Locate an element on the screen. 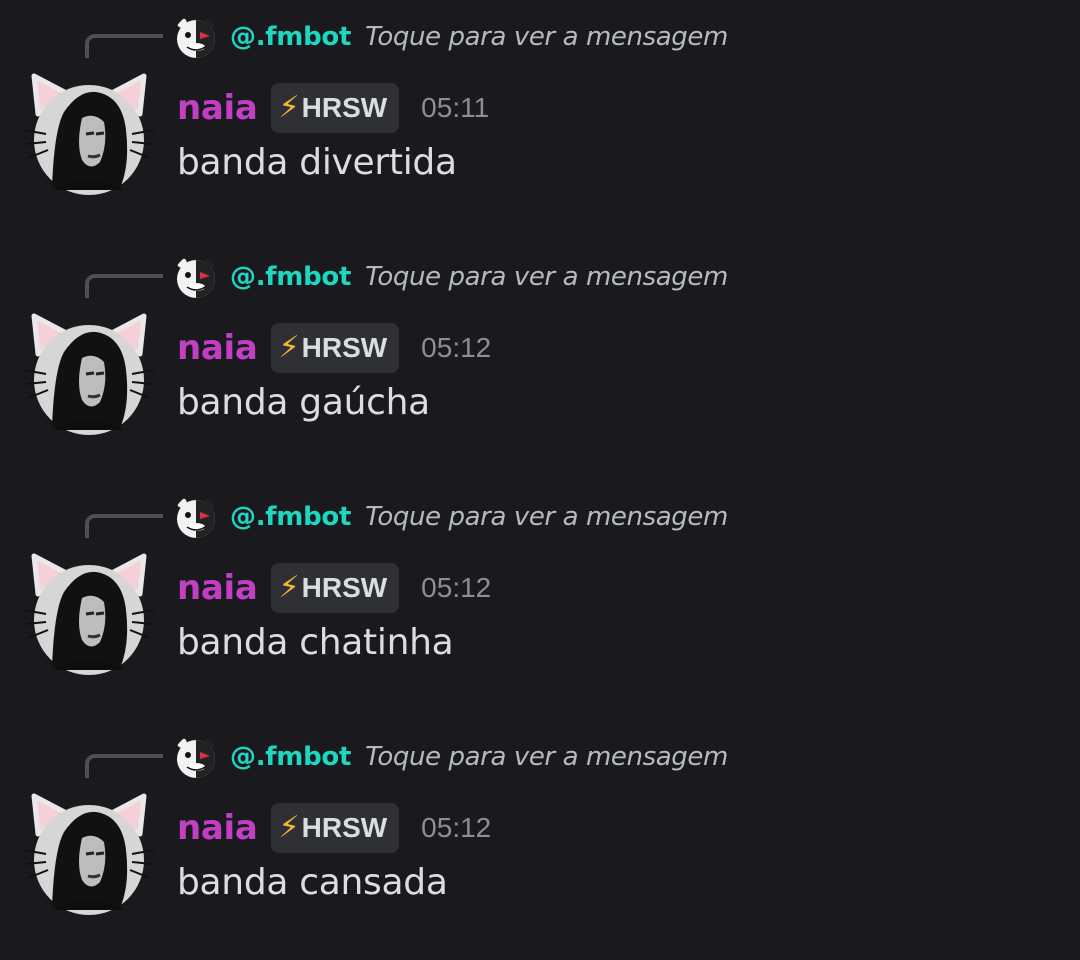 The height and width of the screenshot is (960, 1080). message-text: banda cansada is located at coordinates (312, 882).